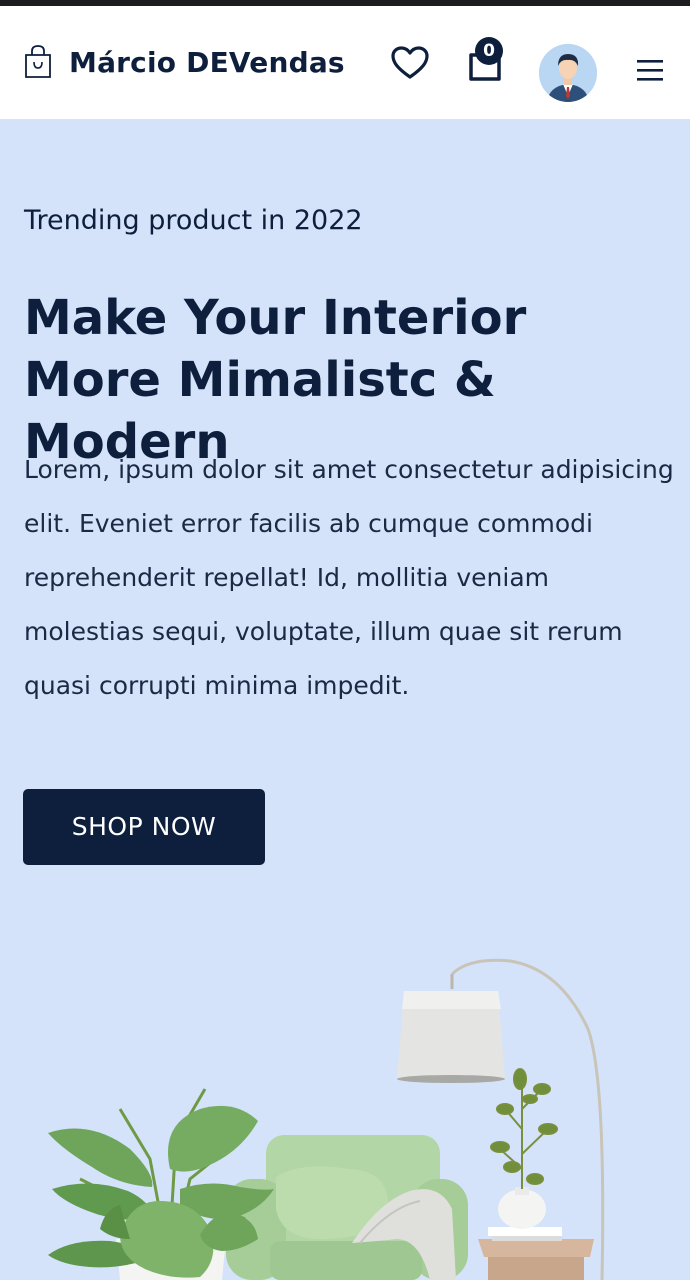 The height and width of the screenshot is (1280, 690). I want to click on shopping-bag-icon, so click(38, 61).